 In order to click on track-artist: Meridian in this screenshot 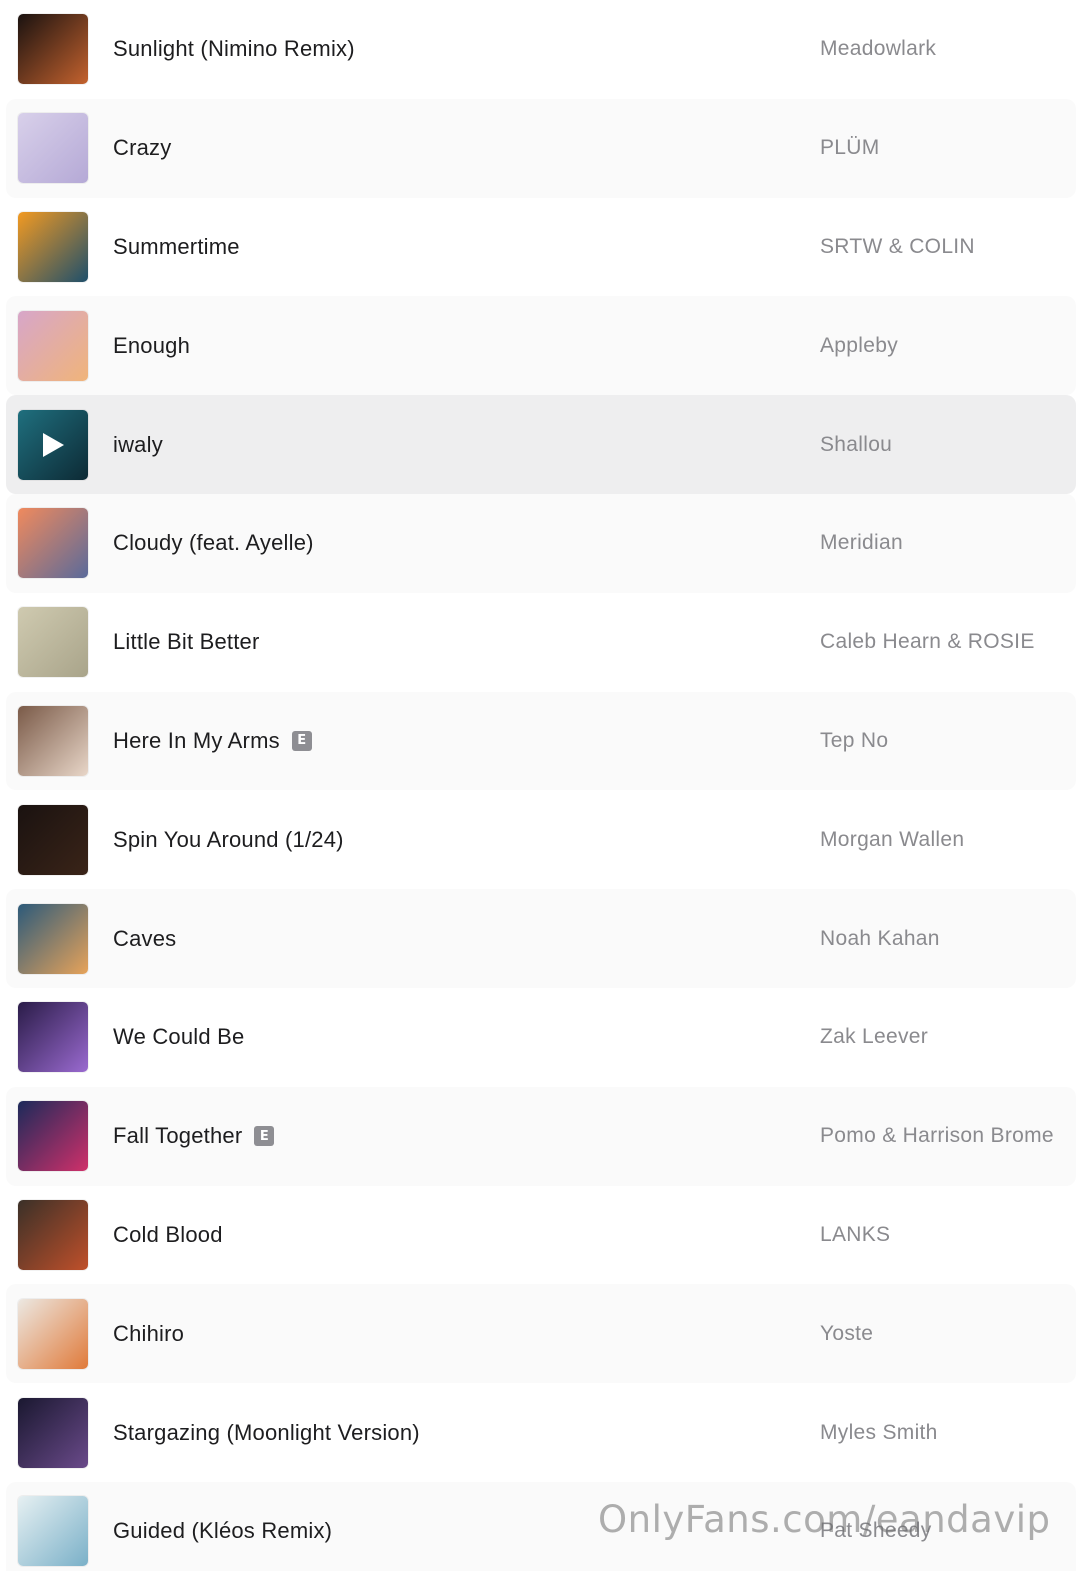, I will do `click(861, 543)`.